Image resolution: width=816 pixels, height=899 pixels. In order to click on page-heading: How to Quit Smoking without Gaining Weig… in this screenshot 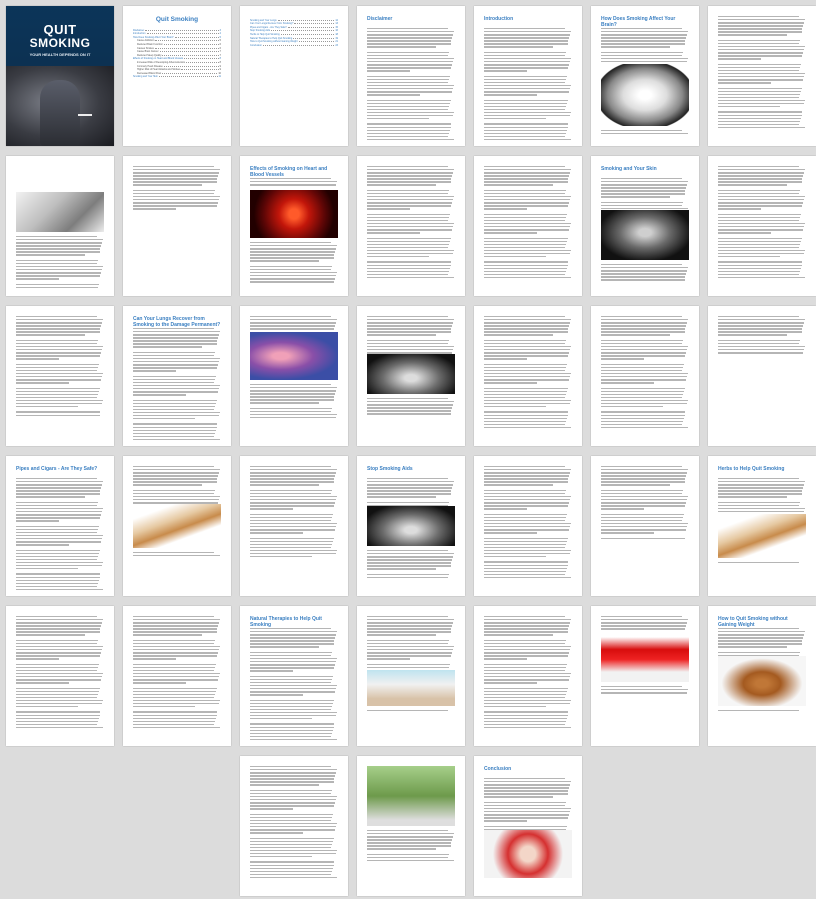, I will do `click(753, 622)`.